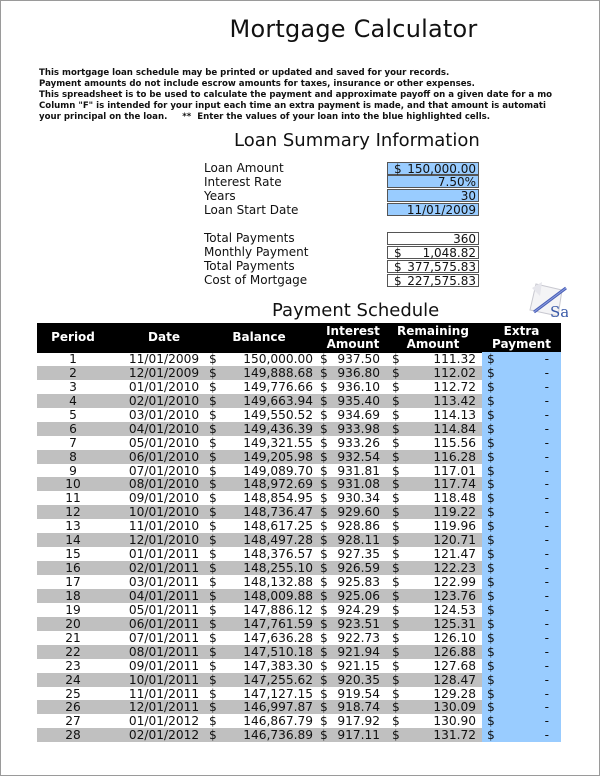 This screenshot has width=600, height=776. Describe the element at coordinates (164, 707) in the screenshot. I see `date-cell: 12/01/2011` at that location.